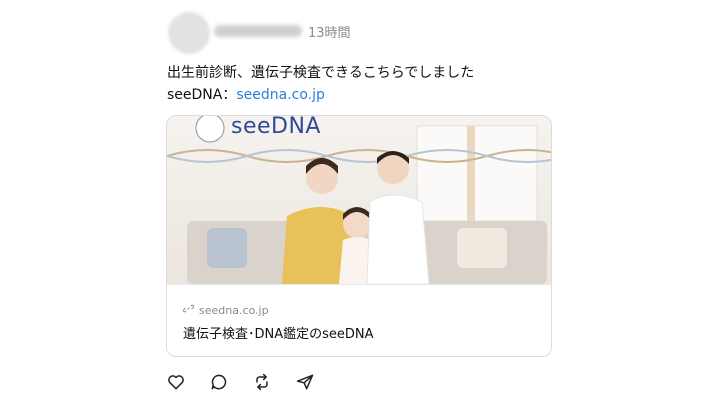 The height and width of the screenshot is (400, 720). I want to click on repost-button, so click(262, 382).